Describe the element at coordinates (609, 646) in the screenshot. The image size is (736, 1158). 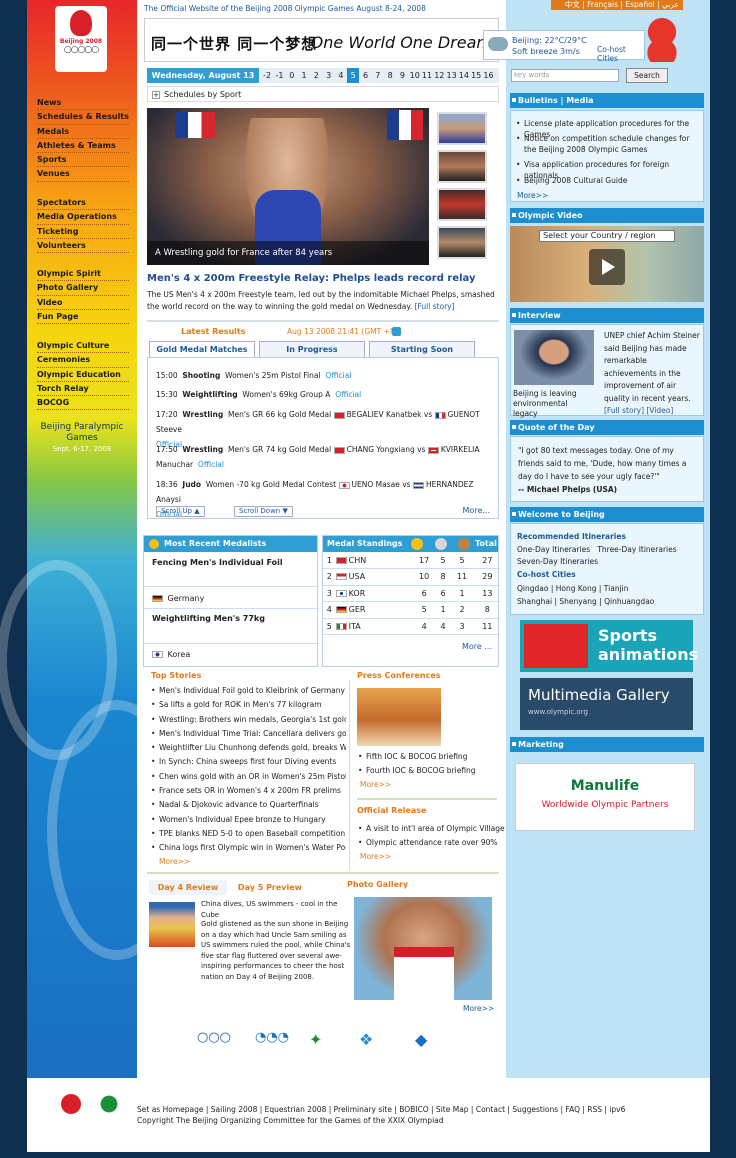
I see `sports-animations-banner: Sports animations` at that location.